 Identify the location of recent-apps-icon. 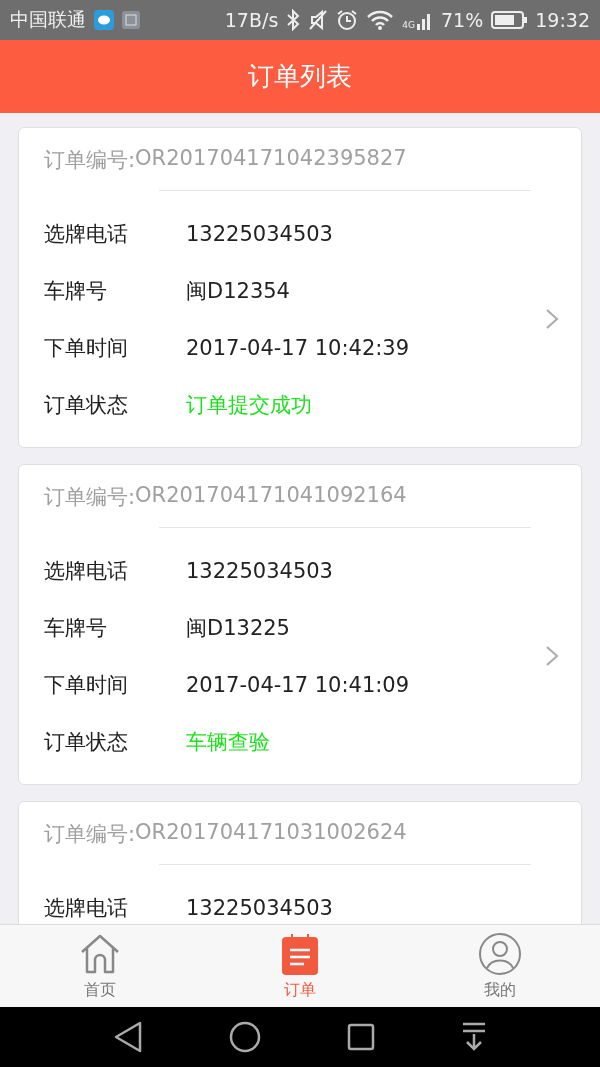
(361, 1037).